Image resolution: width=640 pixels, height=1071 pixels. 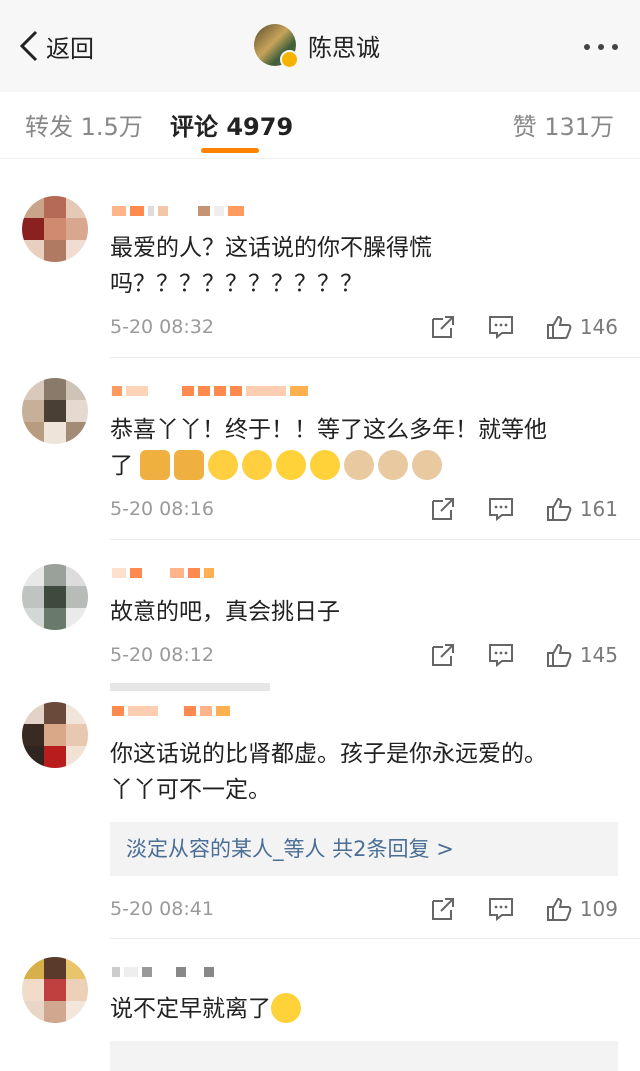 What do you see at coordinates (276, 46) in the screenshot?
I see `avatar` at bounding box center [276, 46].